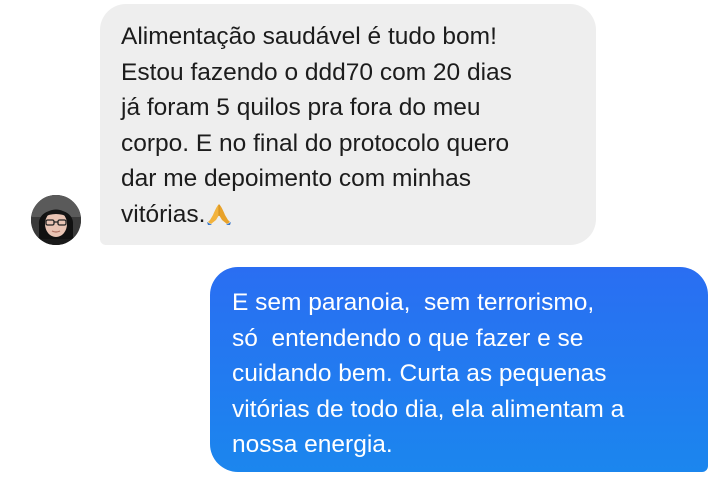  Describe the element at coordinates (163, 214) in the screenshot. I see `incoming-message-line: vitórias.` at that location.